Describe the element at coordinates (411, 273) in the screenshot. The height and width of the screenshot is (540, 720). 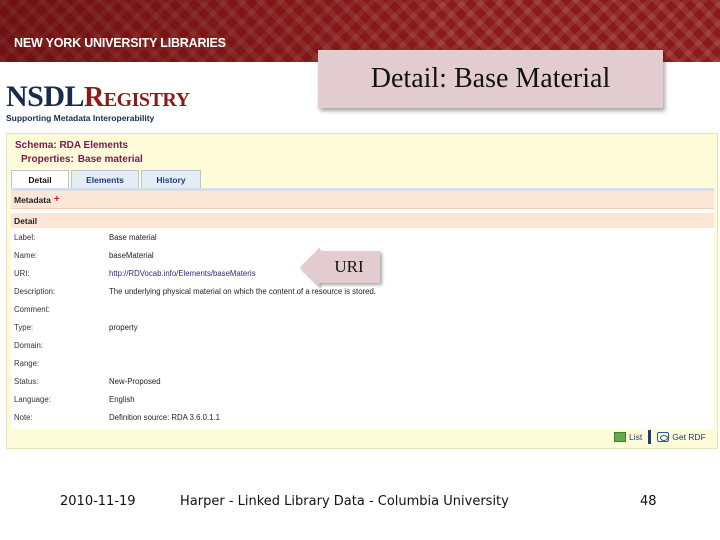
I see `uri-link: http://RDVocab.info/Elements/baseMateris` at that location.